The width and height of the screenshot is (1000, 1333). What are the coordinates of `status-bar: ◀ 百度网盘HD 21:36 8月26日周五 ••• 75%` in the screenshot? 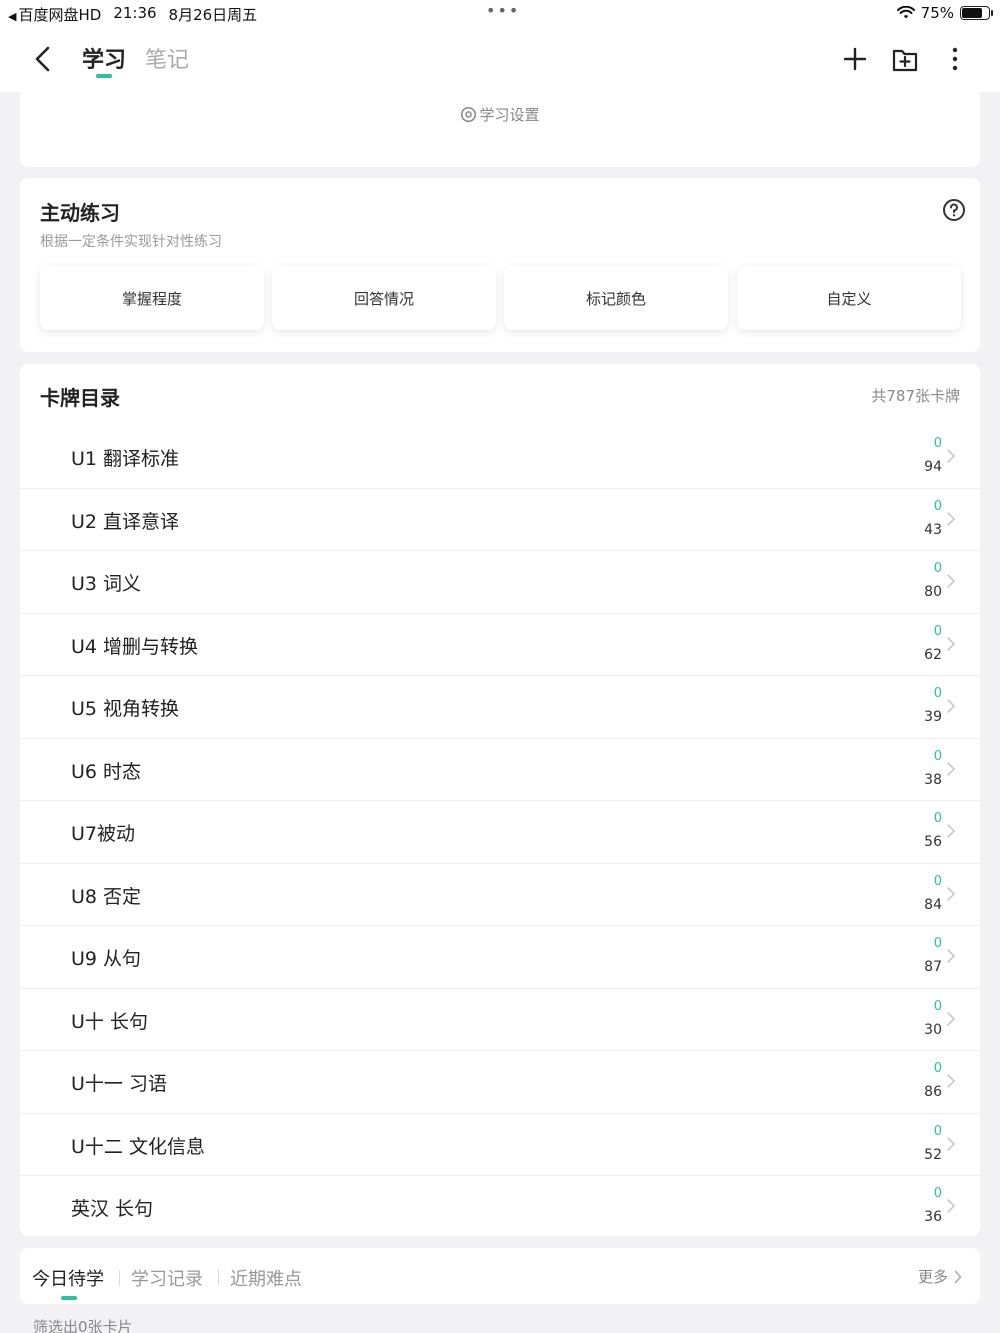 It's located at (500, 14).